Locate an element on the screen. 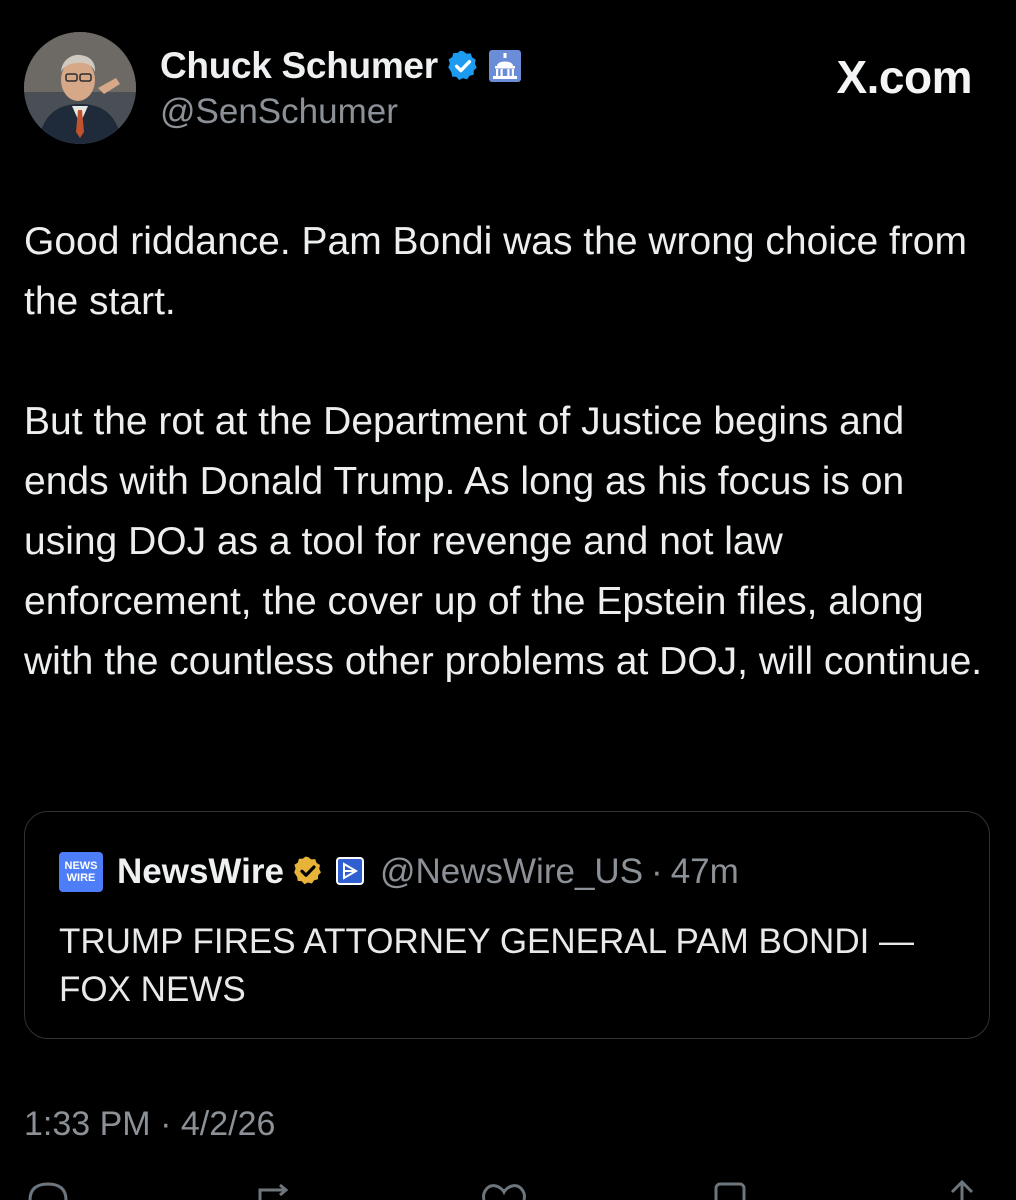 This screenshot has height=1200, width=1016. timestamp-time: 1:33 PM is located at coordinates (87, 1124).